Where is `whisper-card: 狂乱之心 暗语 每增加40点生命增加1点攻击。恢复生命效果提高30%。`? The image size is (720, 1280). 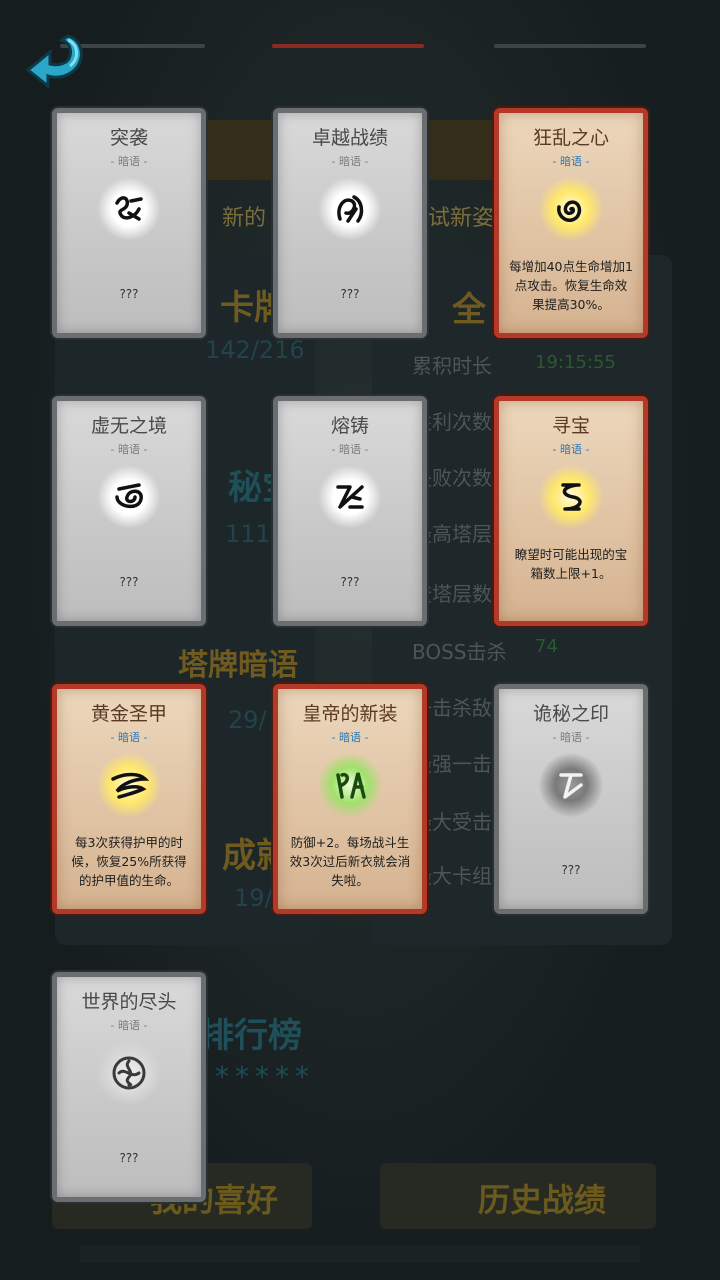 whisper-card: 狂乱之心 暗语 每增加40点生命增加1点攻击。恢复生命效果提高30%。 is located at coordinates (571, 223).